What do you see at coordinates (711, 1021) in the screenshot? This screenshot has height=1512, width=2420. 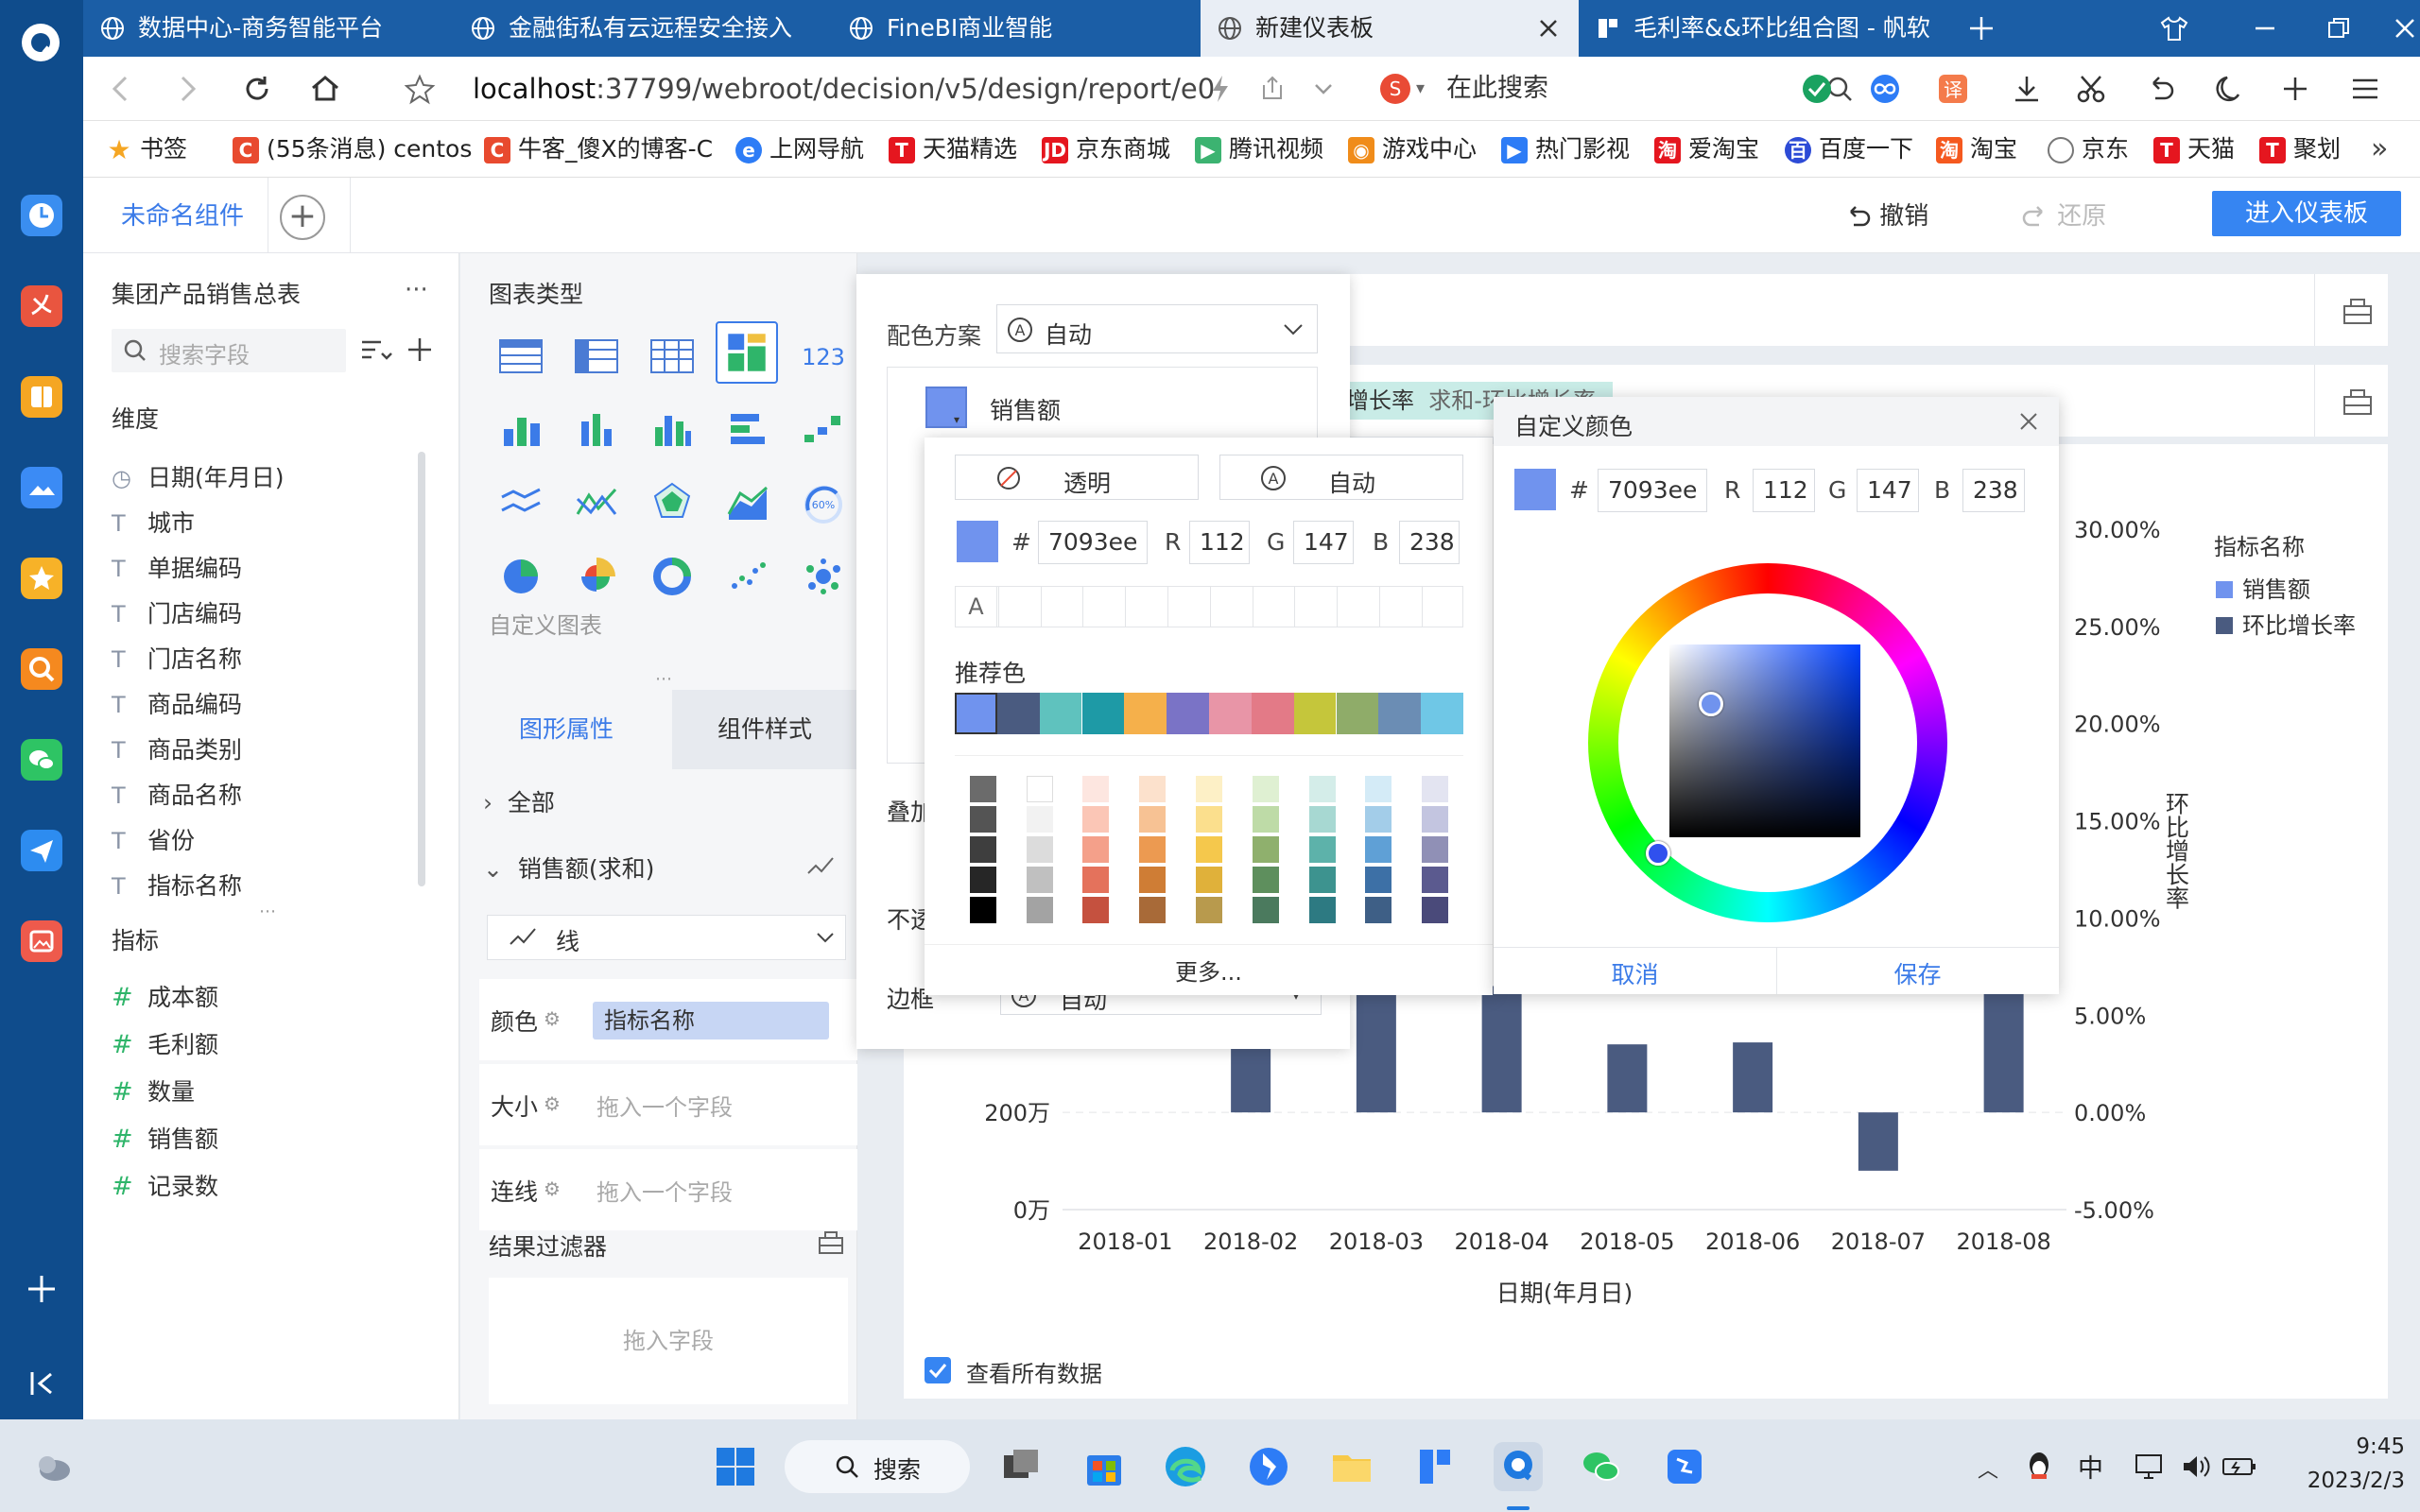 I see `color-field-pill: 指标名称` at bounding box center [711, 1021].